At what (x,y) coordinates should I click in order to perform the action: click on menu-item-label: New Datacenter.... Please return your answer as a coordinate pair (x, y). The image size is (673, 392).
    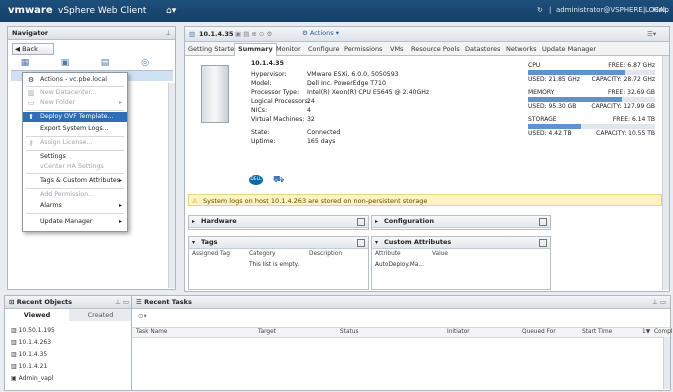
    Looking at the image, I should click on (68, 92).